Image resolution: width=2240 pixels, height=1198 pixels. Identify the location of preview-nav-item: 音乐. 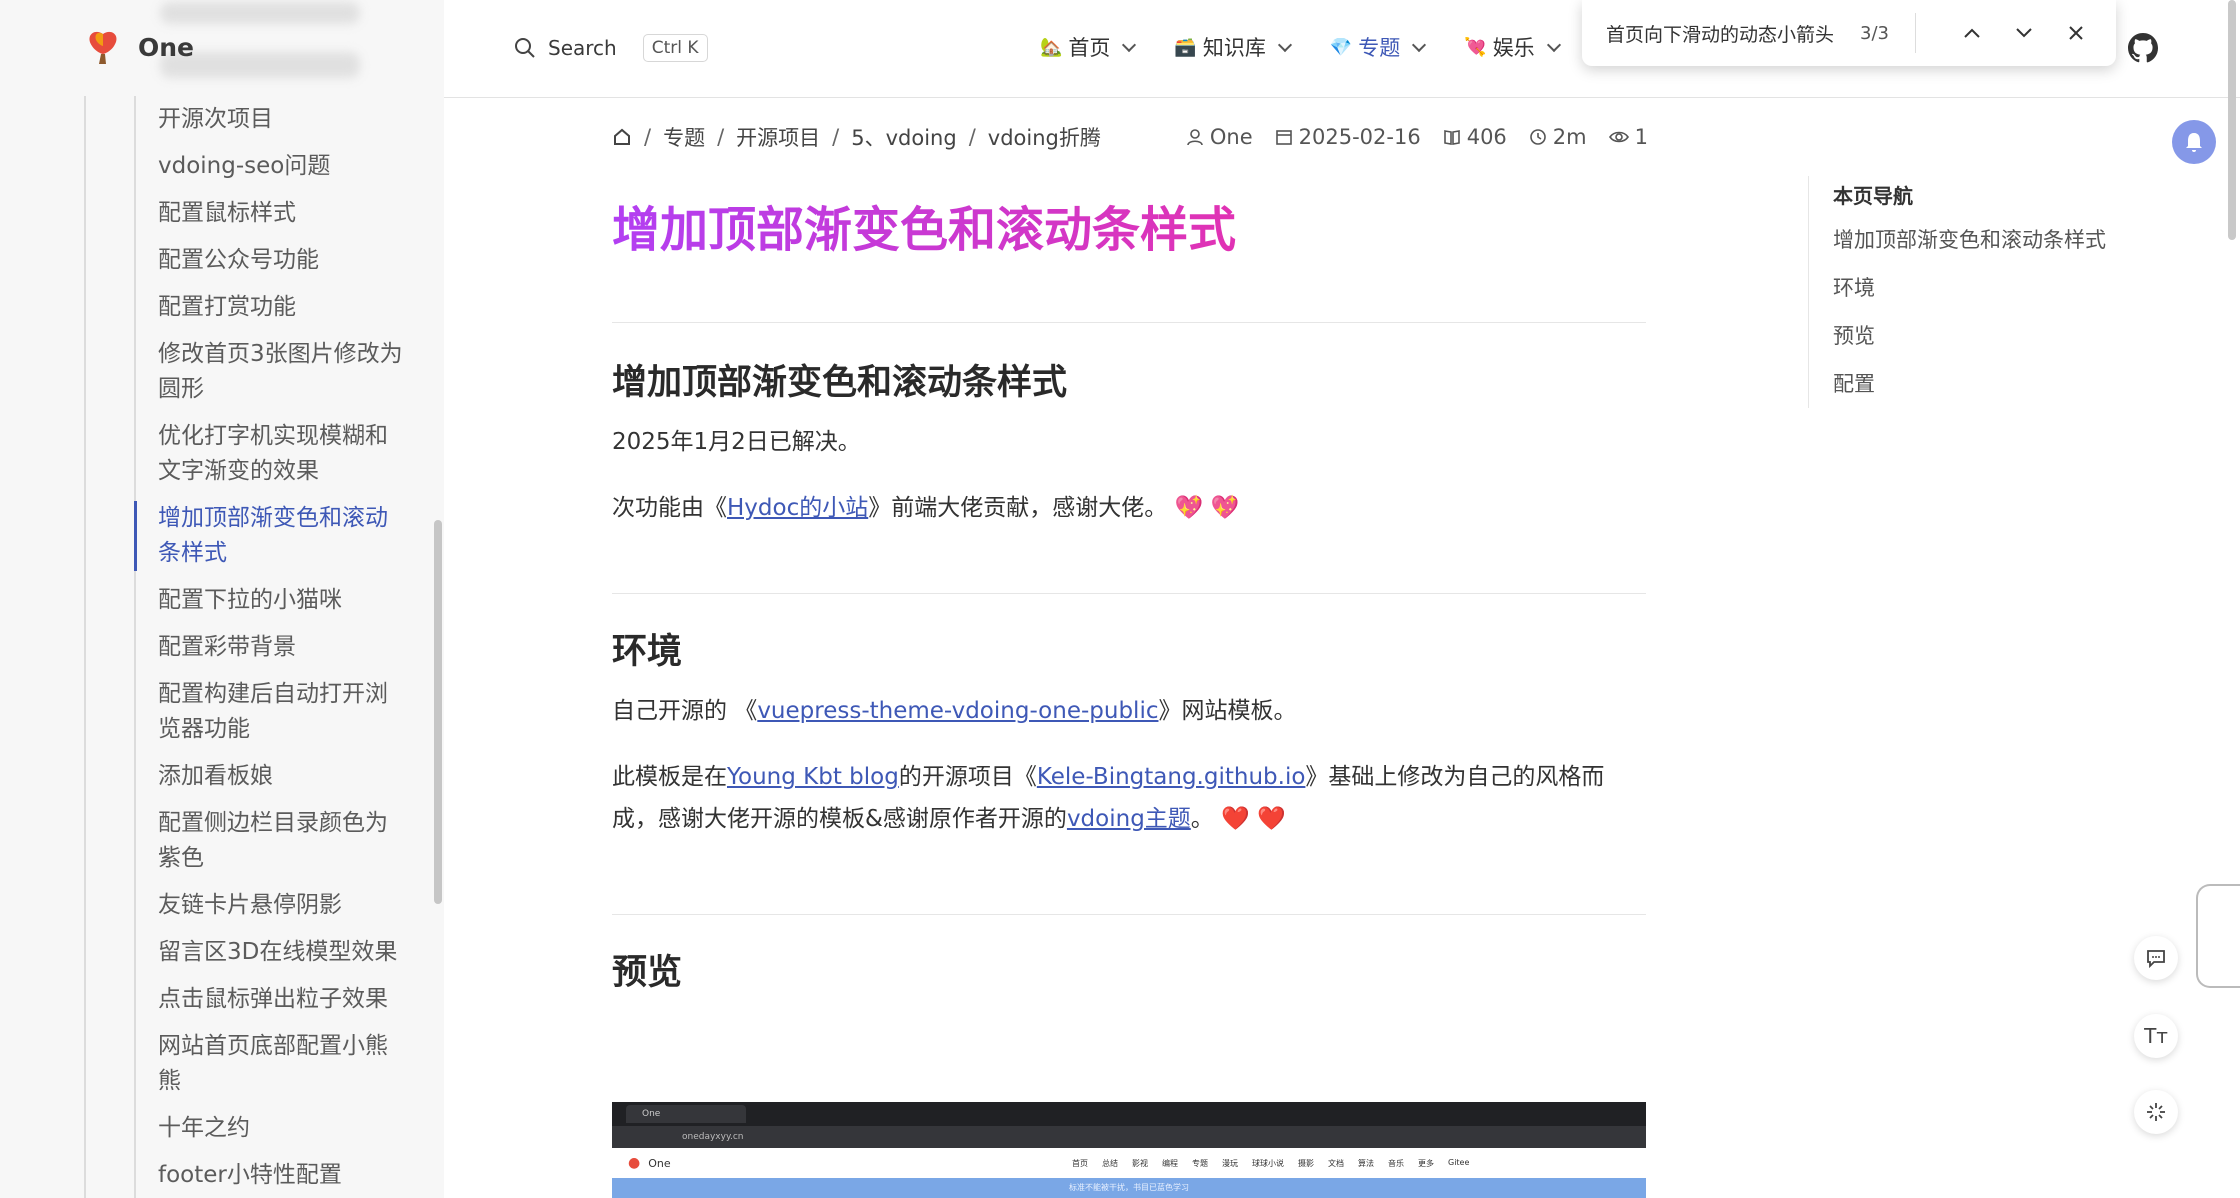
(1396, 1163).